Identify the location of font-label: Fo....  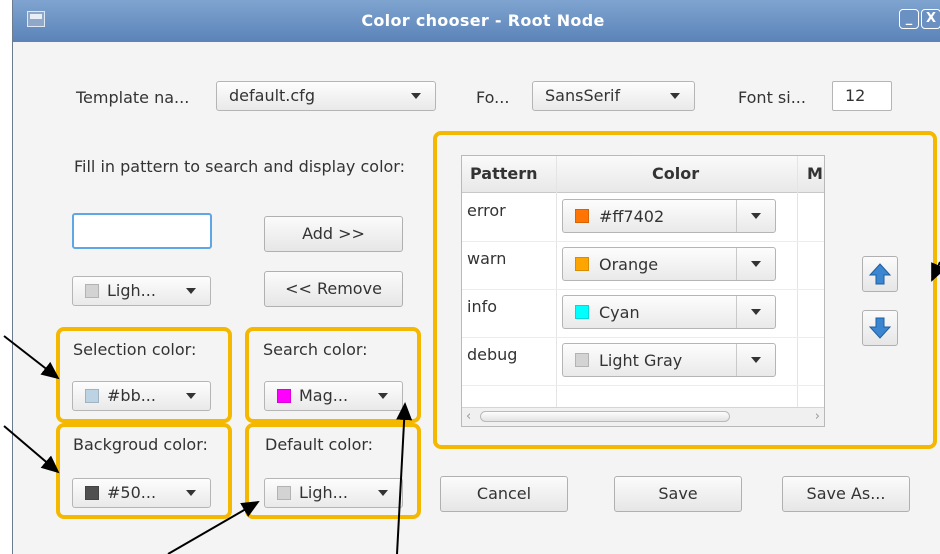
(493, 97).